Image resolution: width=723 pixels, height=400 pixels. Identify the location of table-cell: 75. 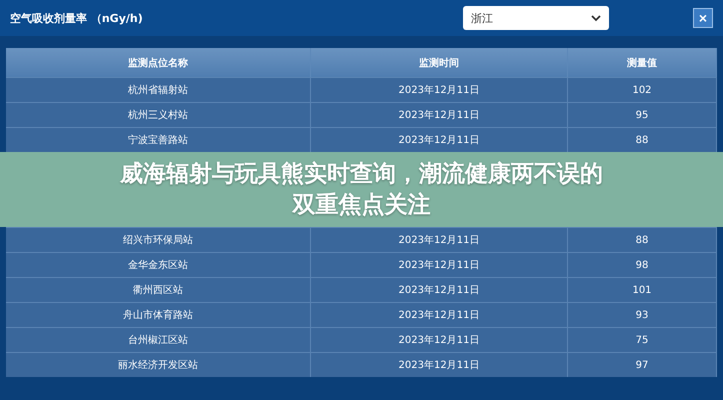
(642, 340).